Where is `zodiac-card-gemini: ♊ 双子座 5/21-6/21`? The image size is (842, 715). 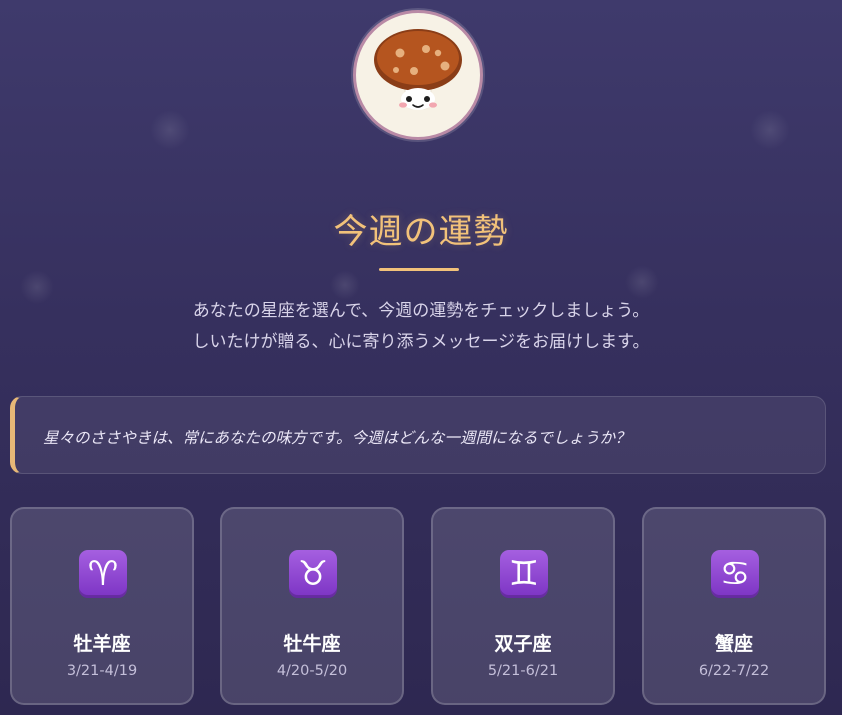
zodiac-card-gemini: ♊ 双子座 5/21-6/21 is located at coordinates (523, 606).